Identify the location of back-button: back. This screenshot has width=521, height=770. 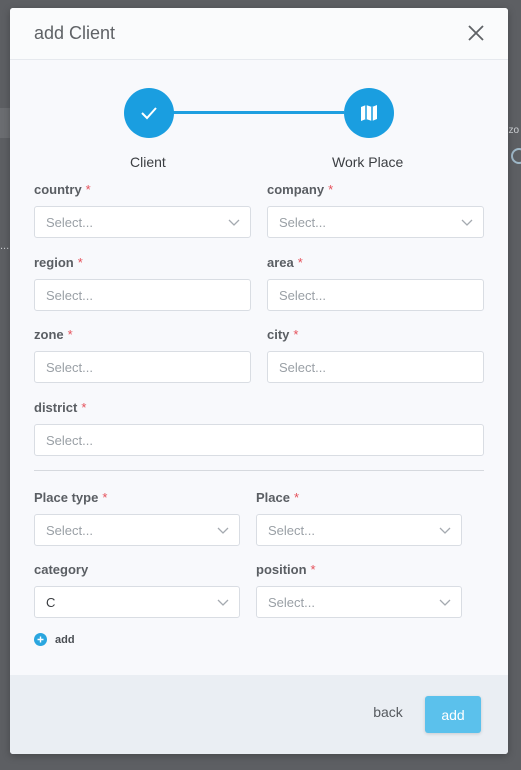
(388, 712).